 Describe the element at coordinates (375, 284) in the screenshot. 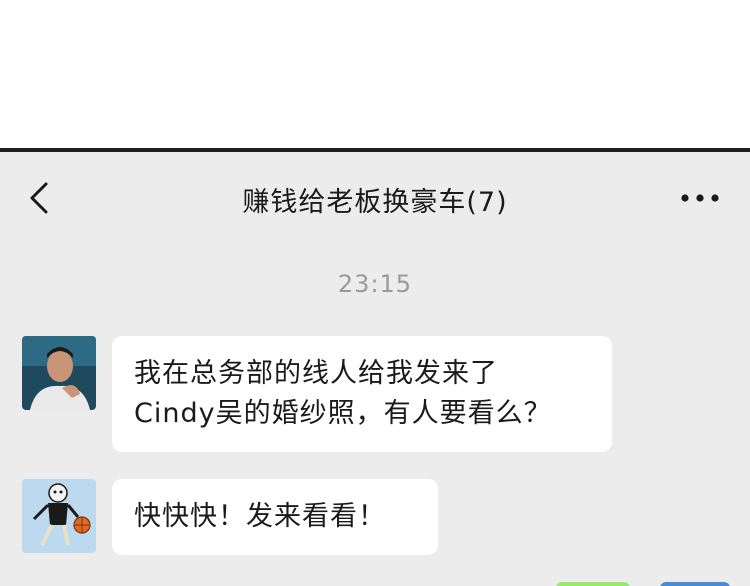

I see `message-timestamp: 23:15` at that location.